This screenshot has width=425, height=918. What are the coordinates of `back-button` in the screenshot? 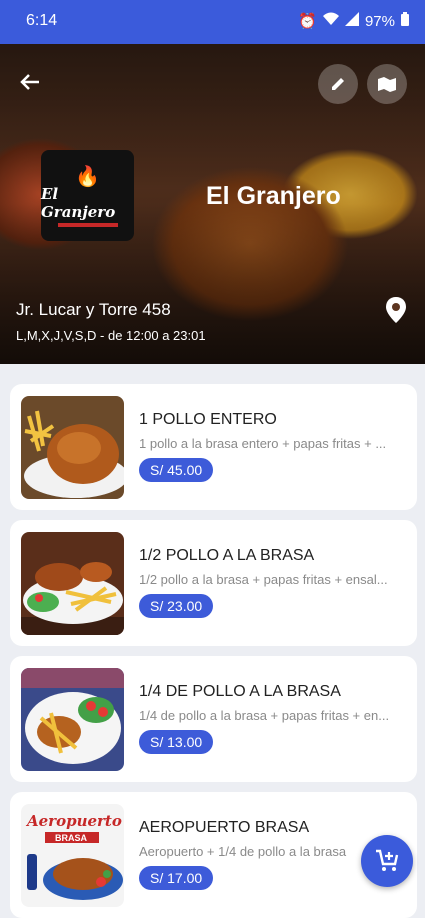 It's located at (30, 84).